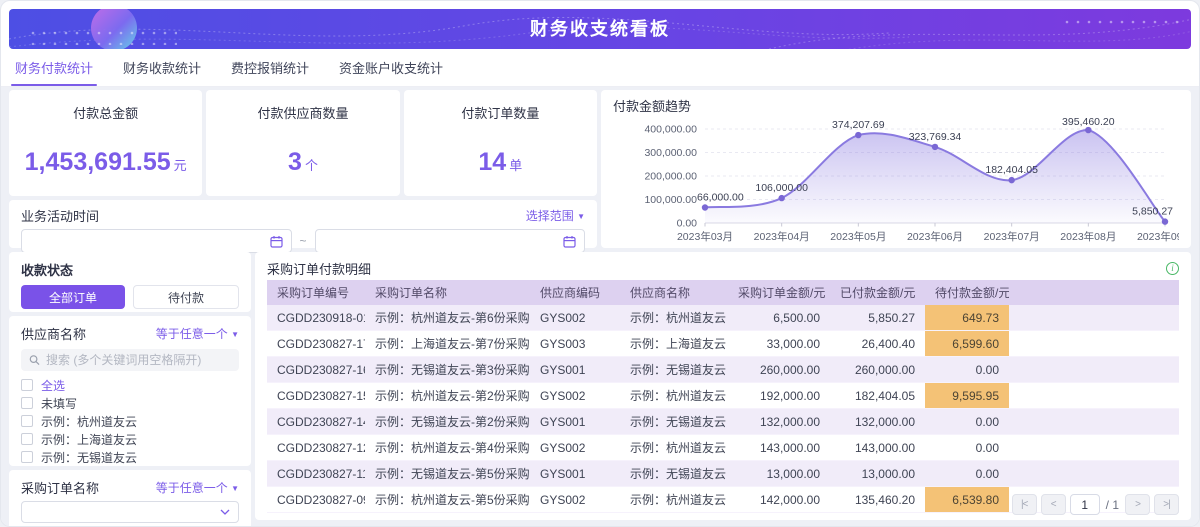  I want to click on supplier-option-shanghai: 示例：上海道友云, so click(130, 439).